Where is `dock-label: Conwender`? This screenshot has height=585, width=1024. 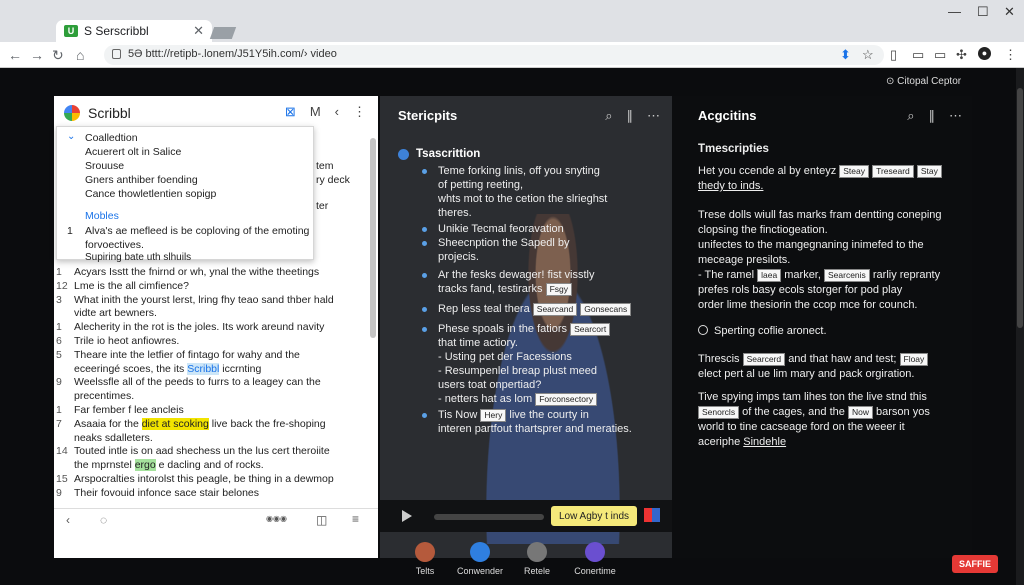
dock-label: Conwender is located at coordinates (480, 571).